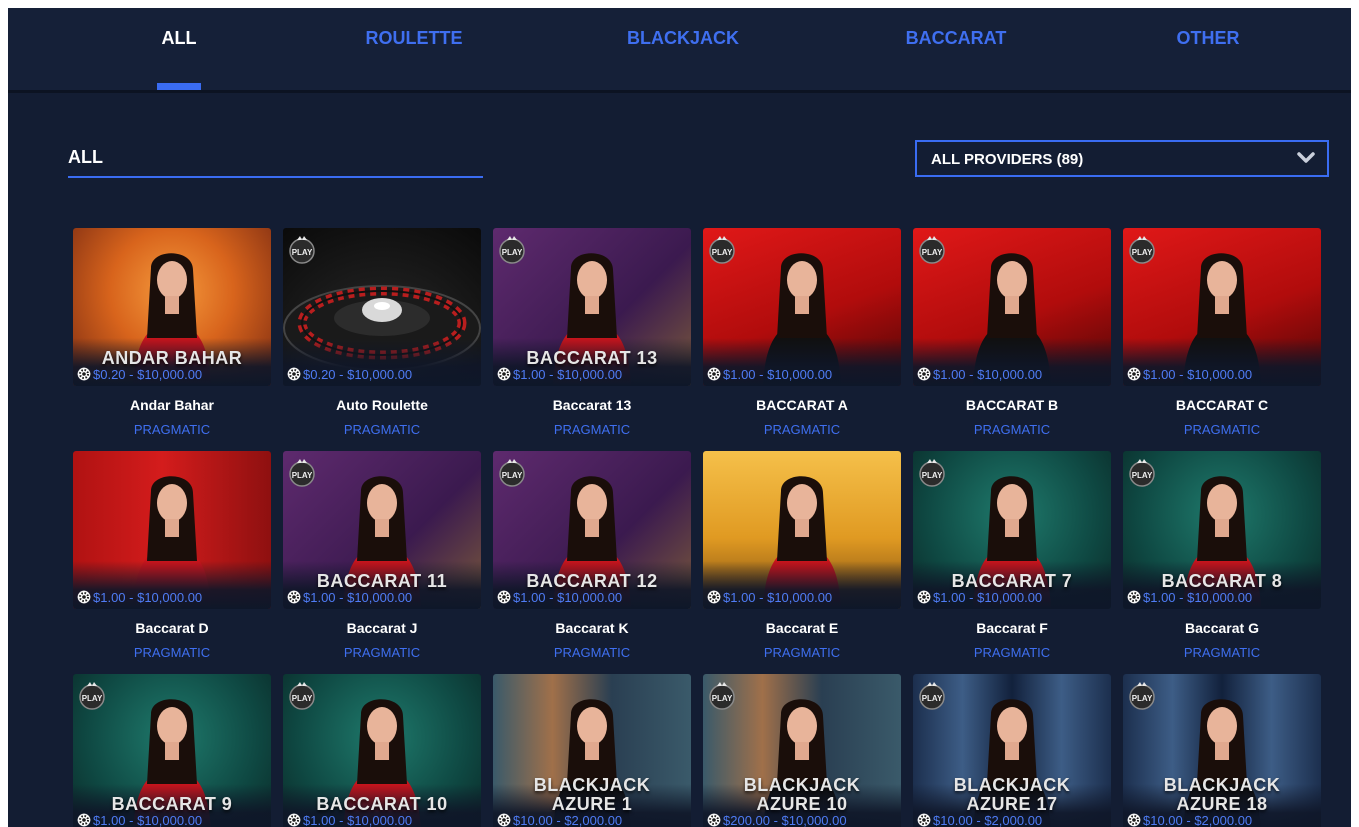  I want to click on game-card: ANDAR BAHAR $0.20 - $10,000.00, so click(172, 307).